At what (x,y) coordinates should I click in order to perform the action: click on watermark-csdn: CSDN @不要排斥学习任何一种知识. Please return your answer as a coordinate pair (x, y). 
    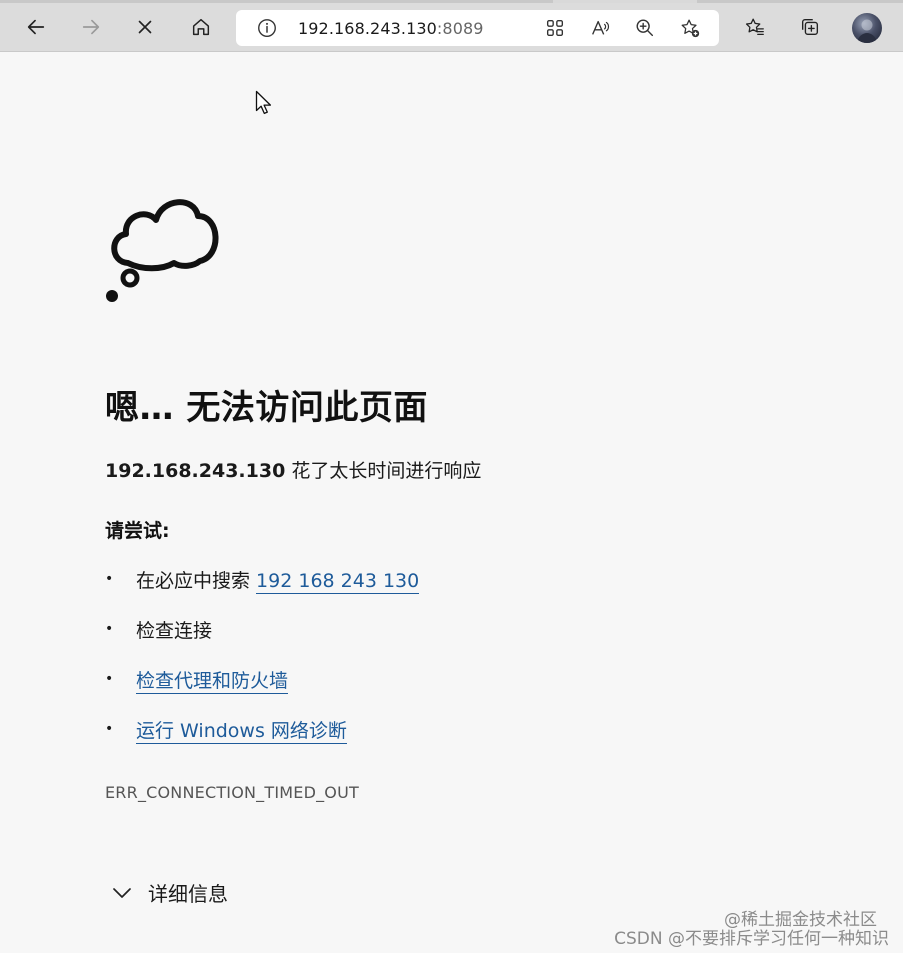
    Looking at the image, I should click on (751, 939).